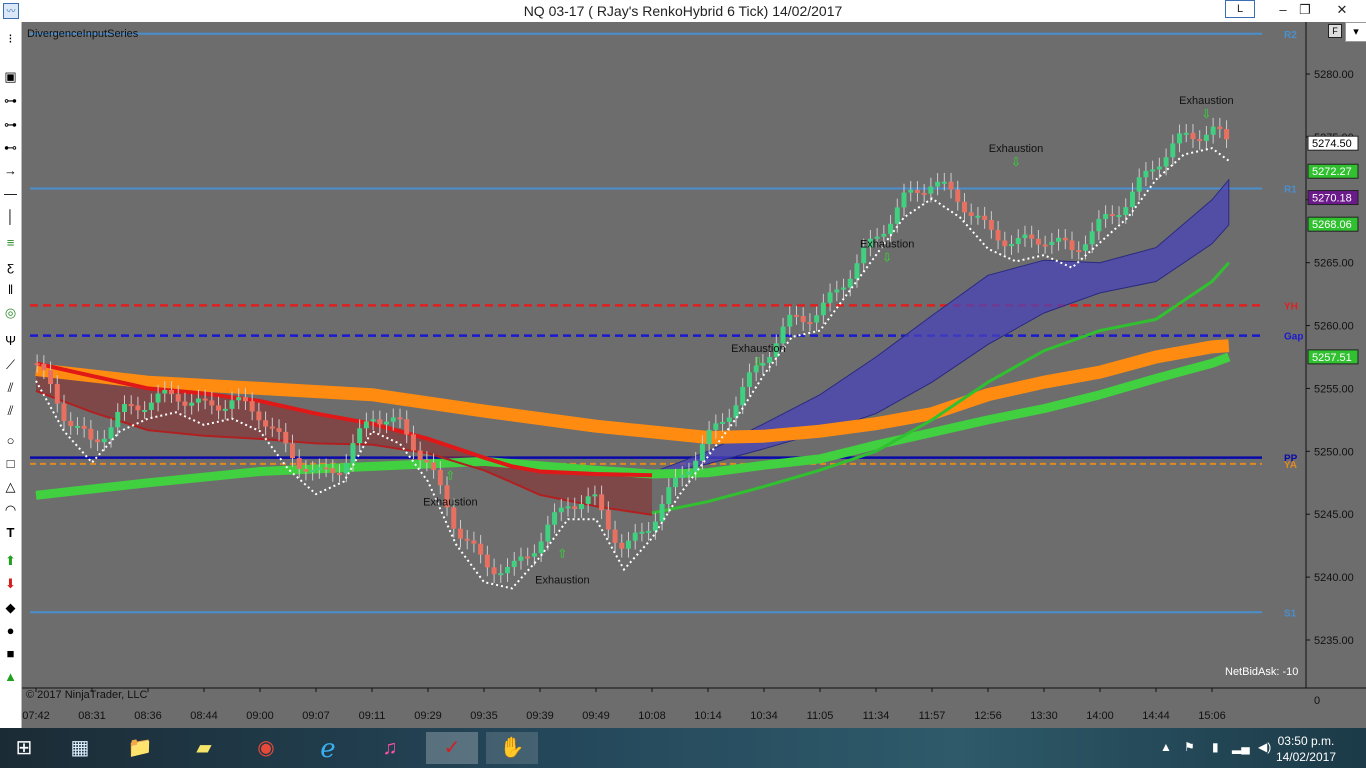 This screenshot has width=1366, height=768. I want to click on vertical-line-icon: │, so click(10, 216).